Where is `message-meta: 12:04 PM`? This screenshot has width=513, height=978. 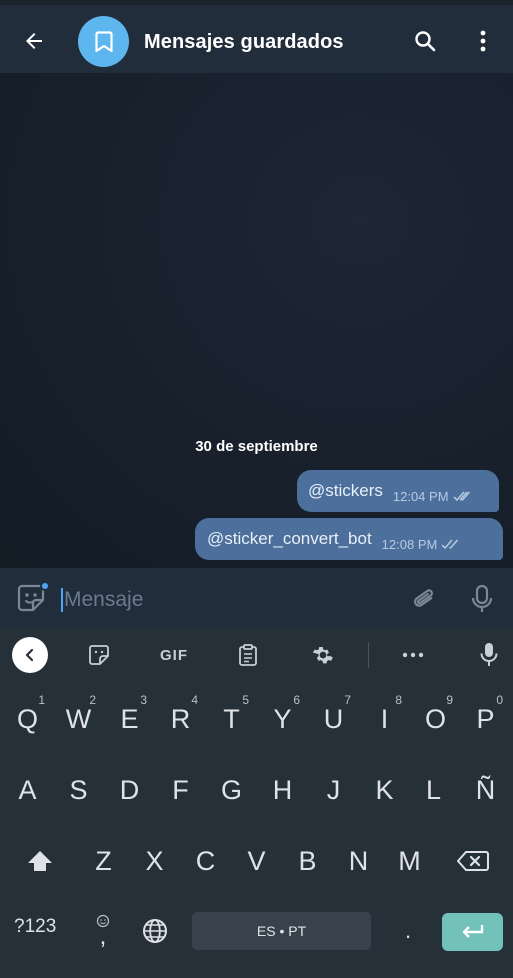
message-meta: 12:04 PM is located at coordinates (433, 496).